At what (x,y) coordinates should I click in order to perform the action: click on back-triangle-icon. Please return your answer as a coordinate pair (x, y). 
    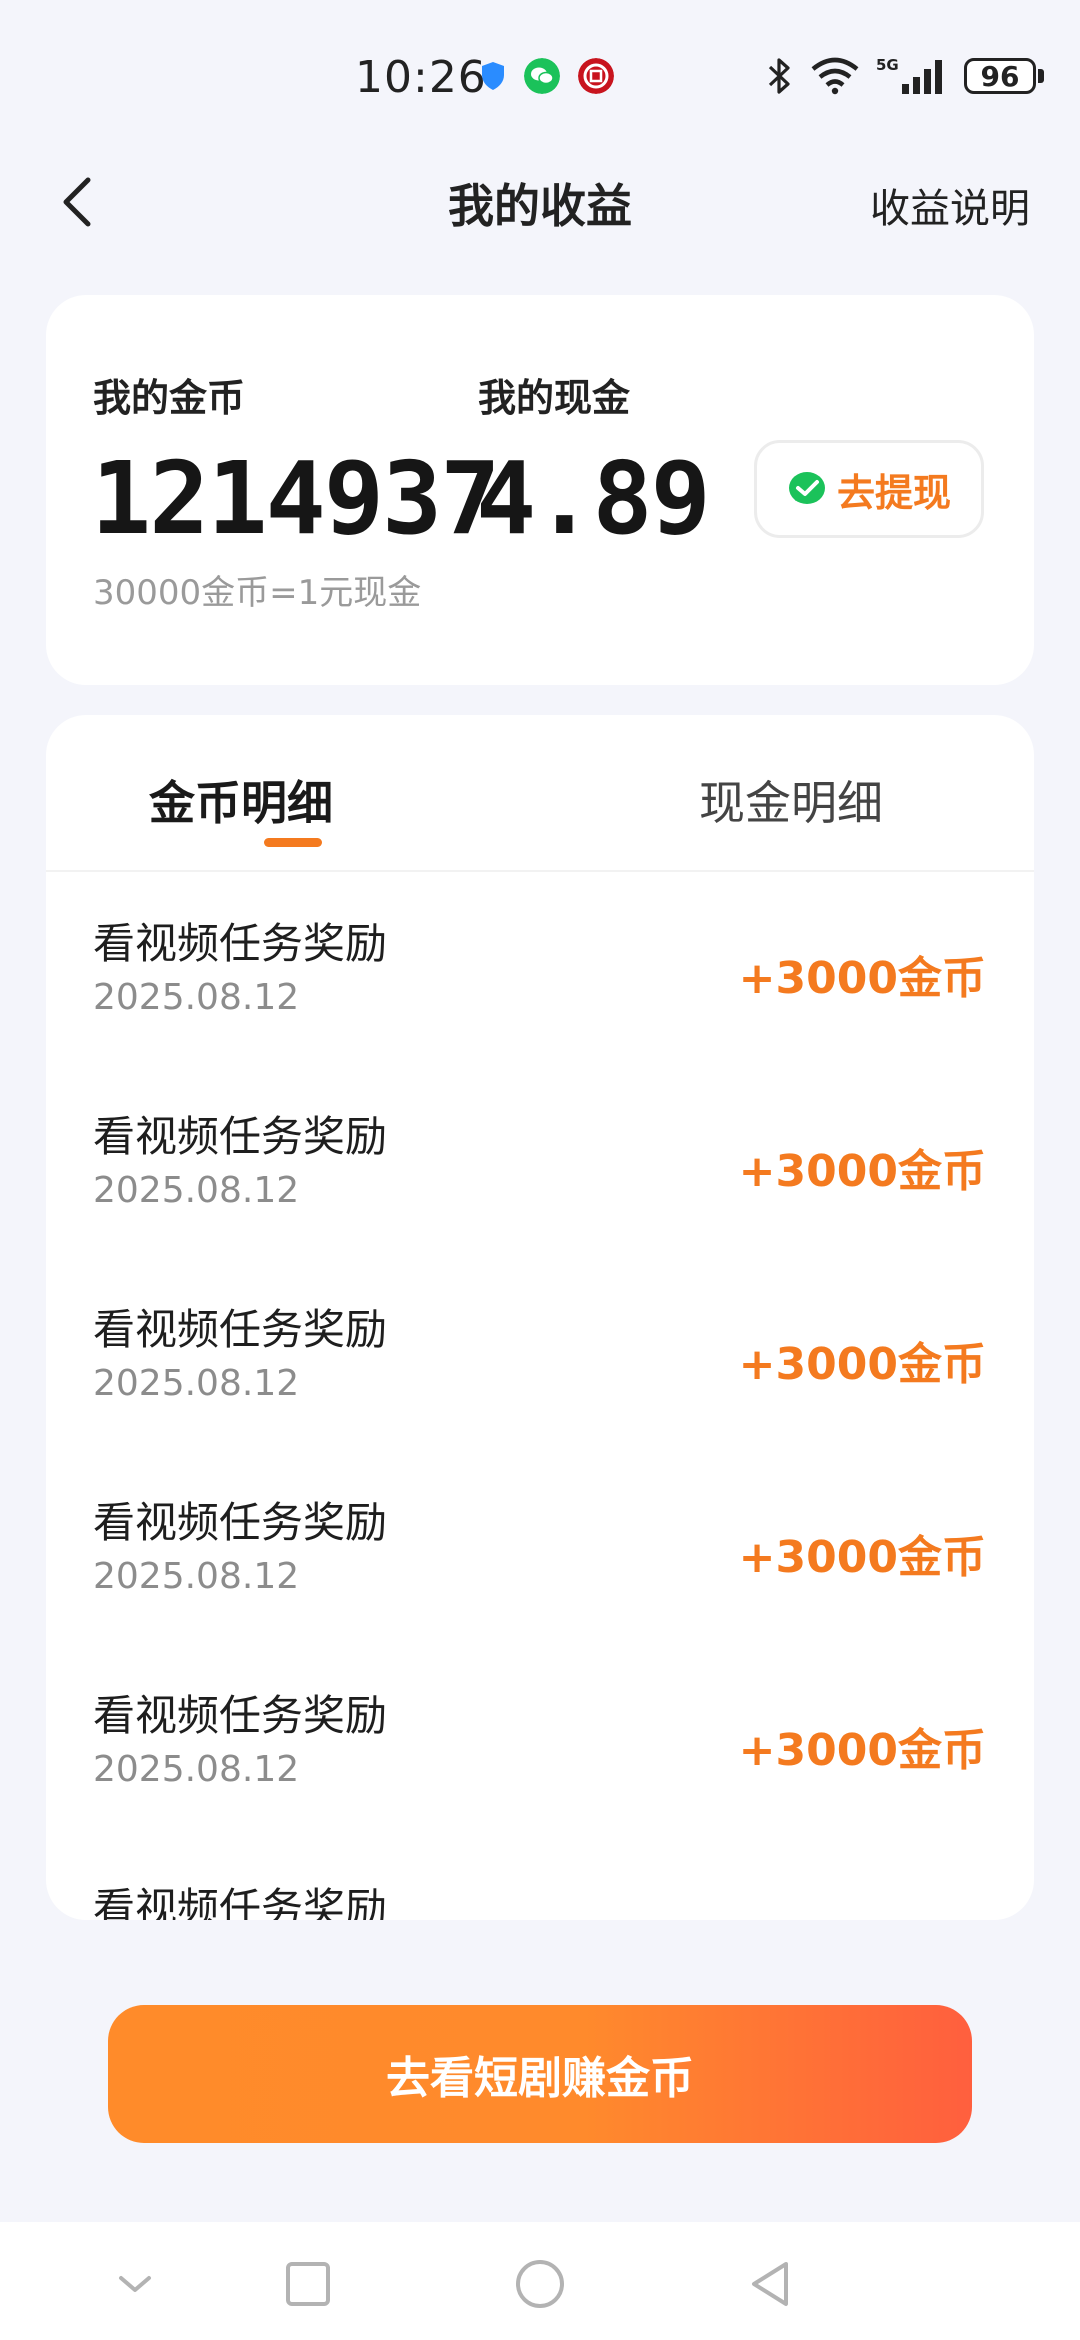
    Looking at the image, I should click on (770, 2284).